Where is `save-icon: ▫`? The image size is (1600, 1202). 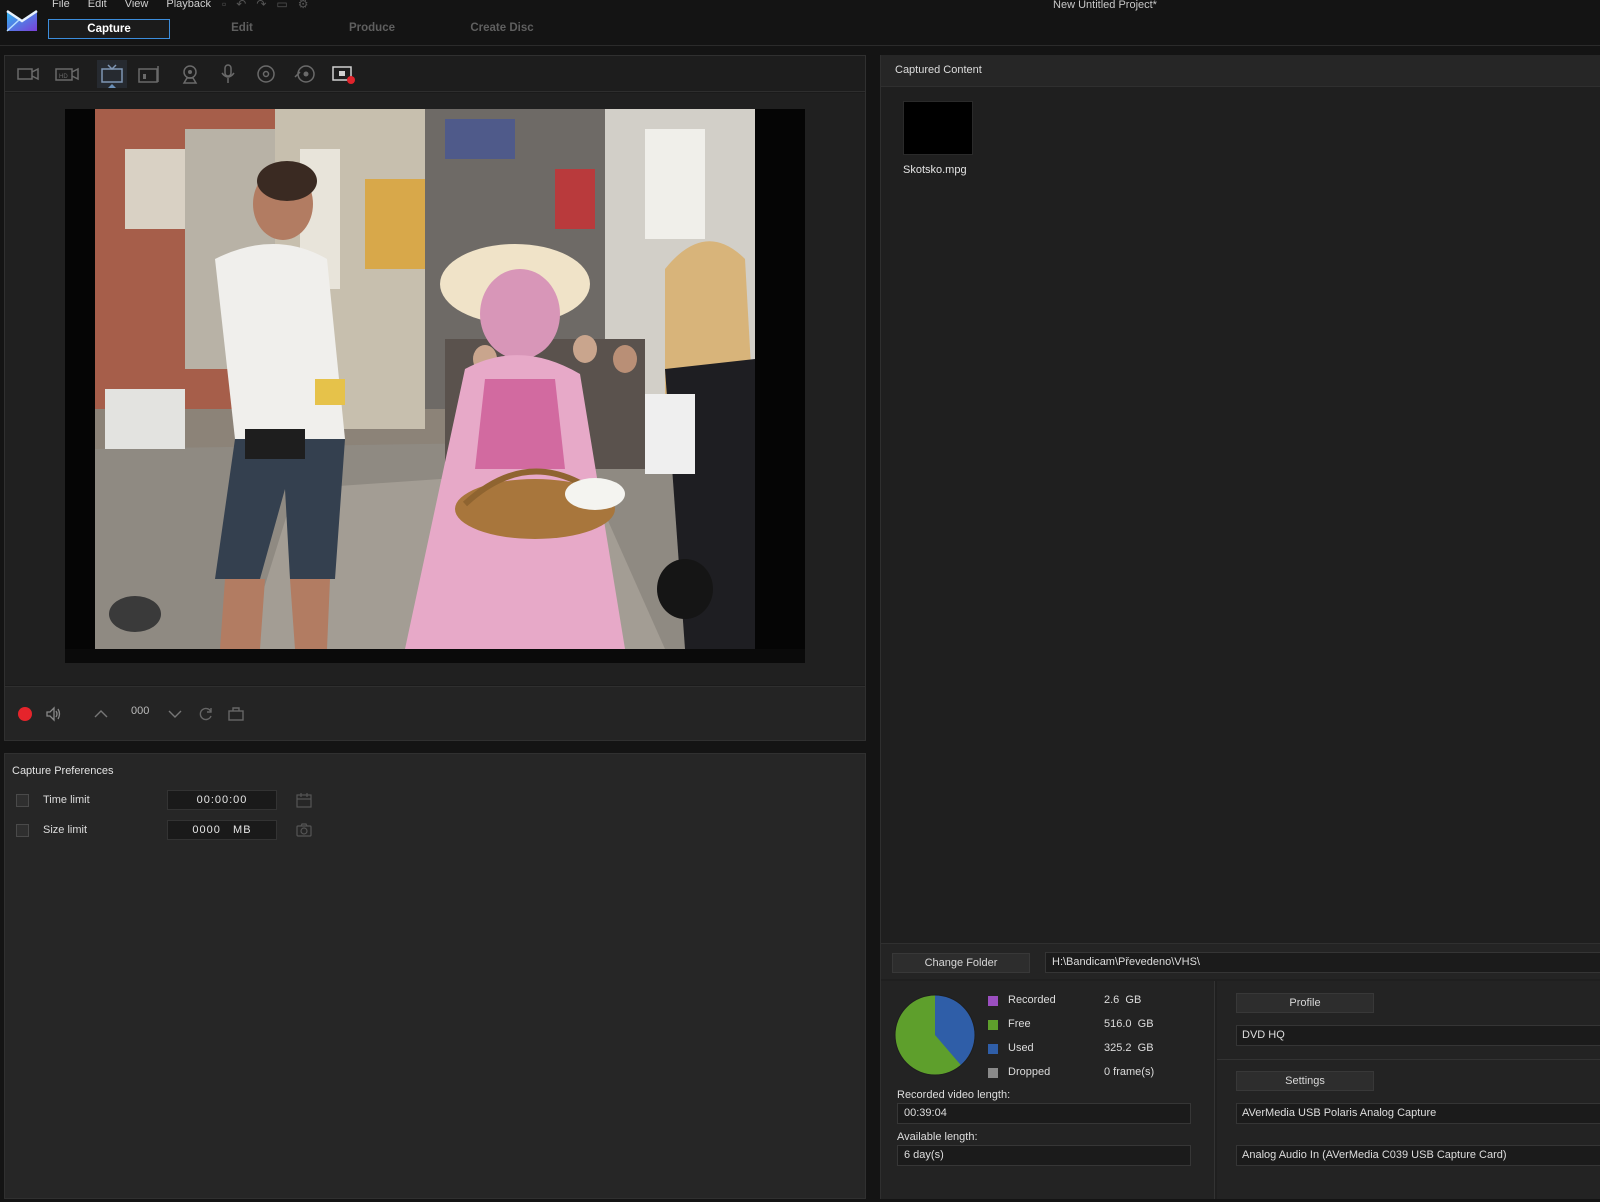
save-icon: ▫ is located at coordinates (224, 5).